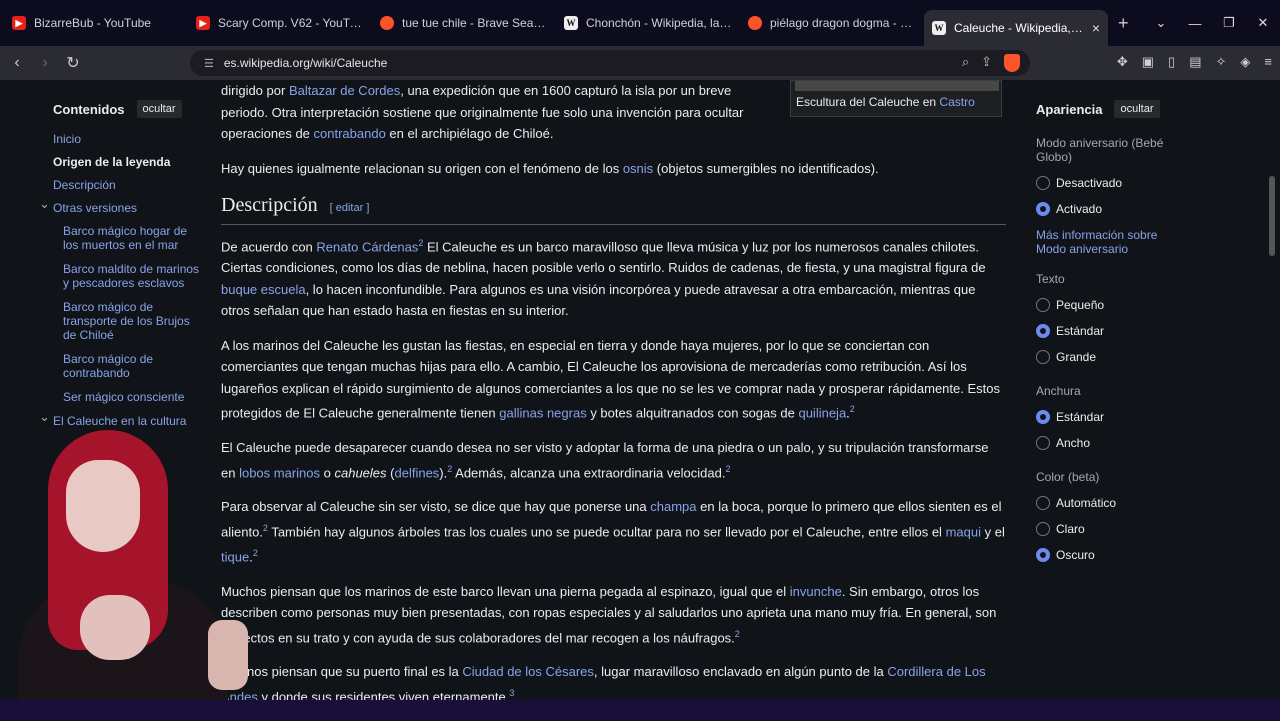 The image size is (1280, 721). What do you see at coordinates (1123, 23) in the screenshot?
I see `new-tab-icon: +` at bounding box center [1123, 23].